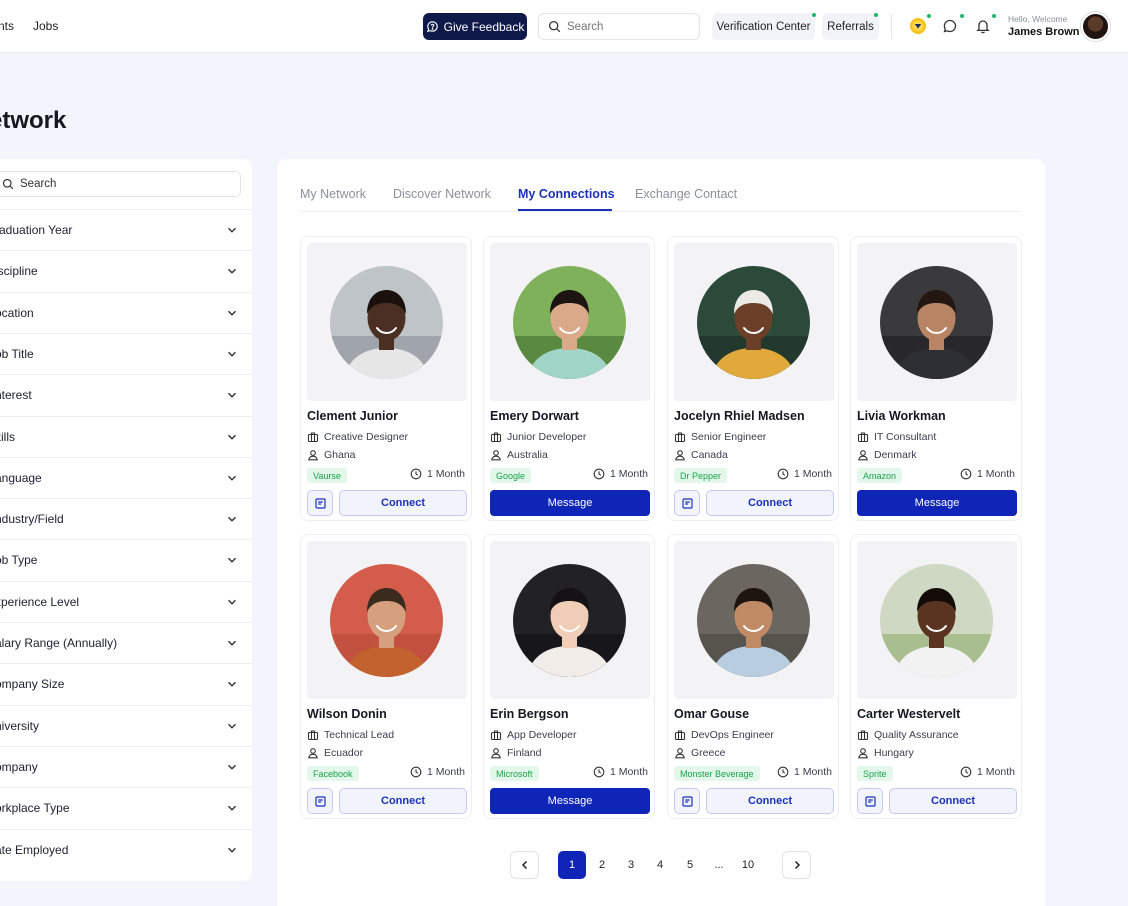 The height and width of the screenshot is (906, 1128). What do you see at coordinates (442, 194) in the screenshot?
I see `tab-discover-network: Discover Network` at bounding box center [442, 194].